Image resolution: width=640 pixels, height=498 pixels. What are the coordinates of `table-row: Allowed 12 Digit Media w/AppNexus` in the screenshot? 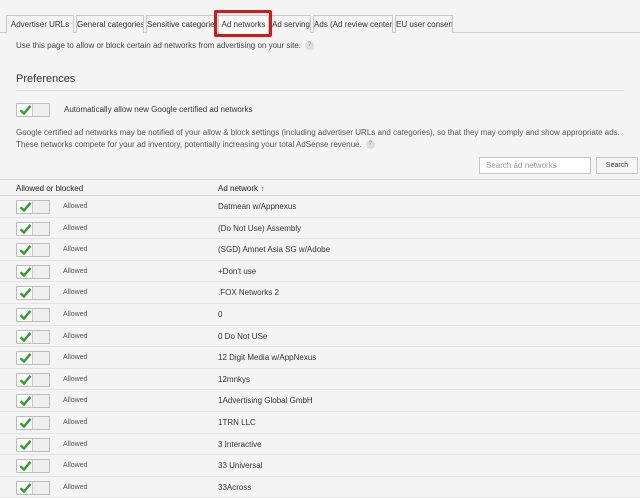 It's located at (320, 358).